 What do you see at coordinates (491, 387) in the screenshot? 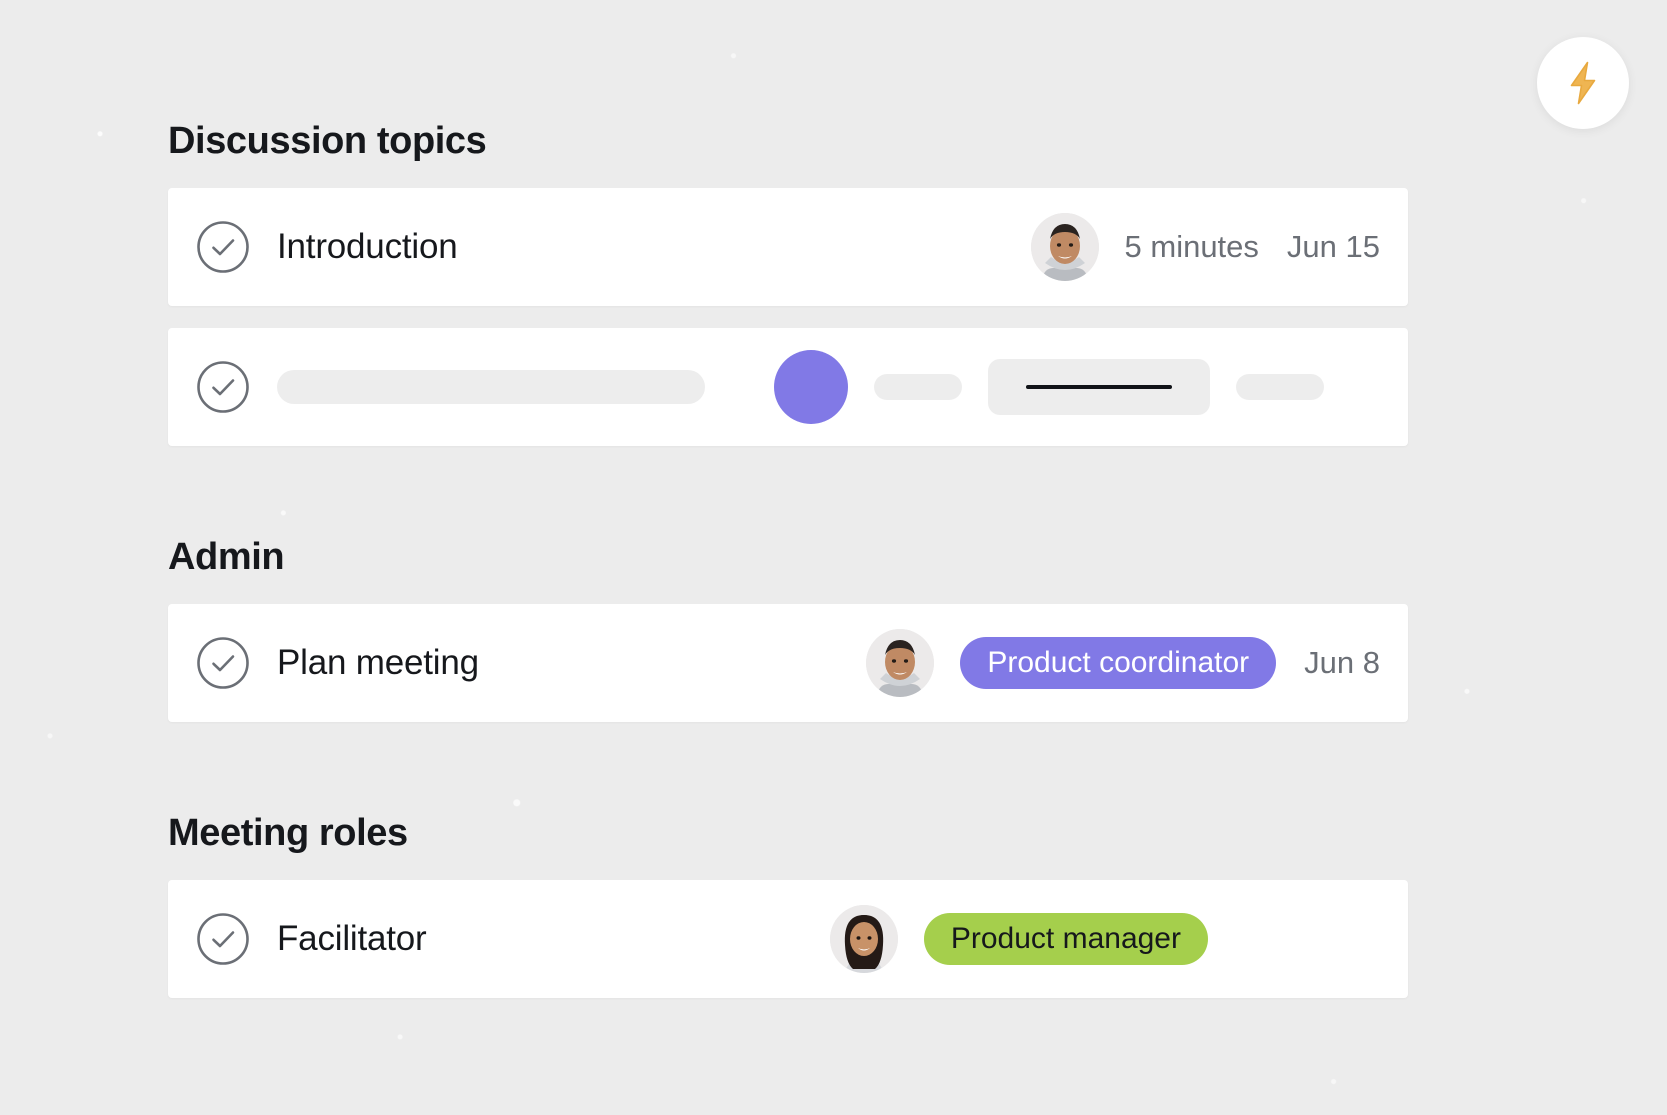
I see `placeholder-title-bar` at bounding box center [491, 387].